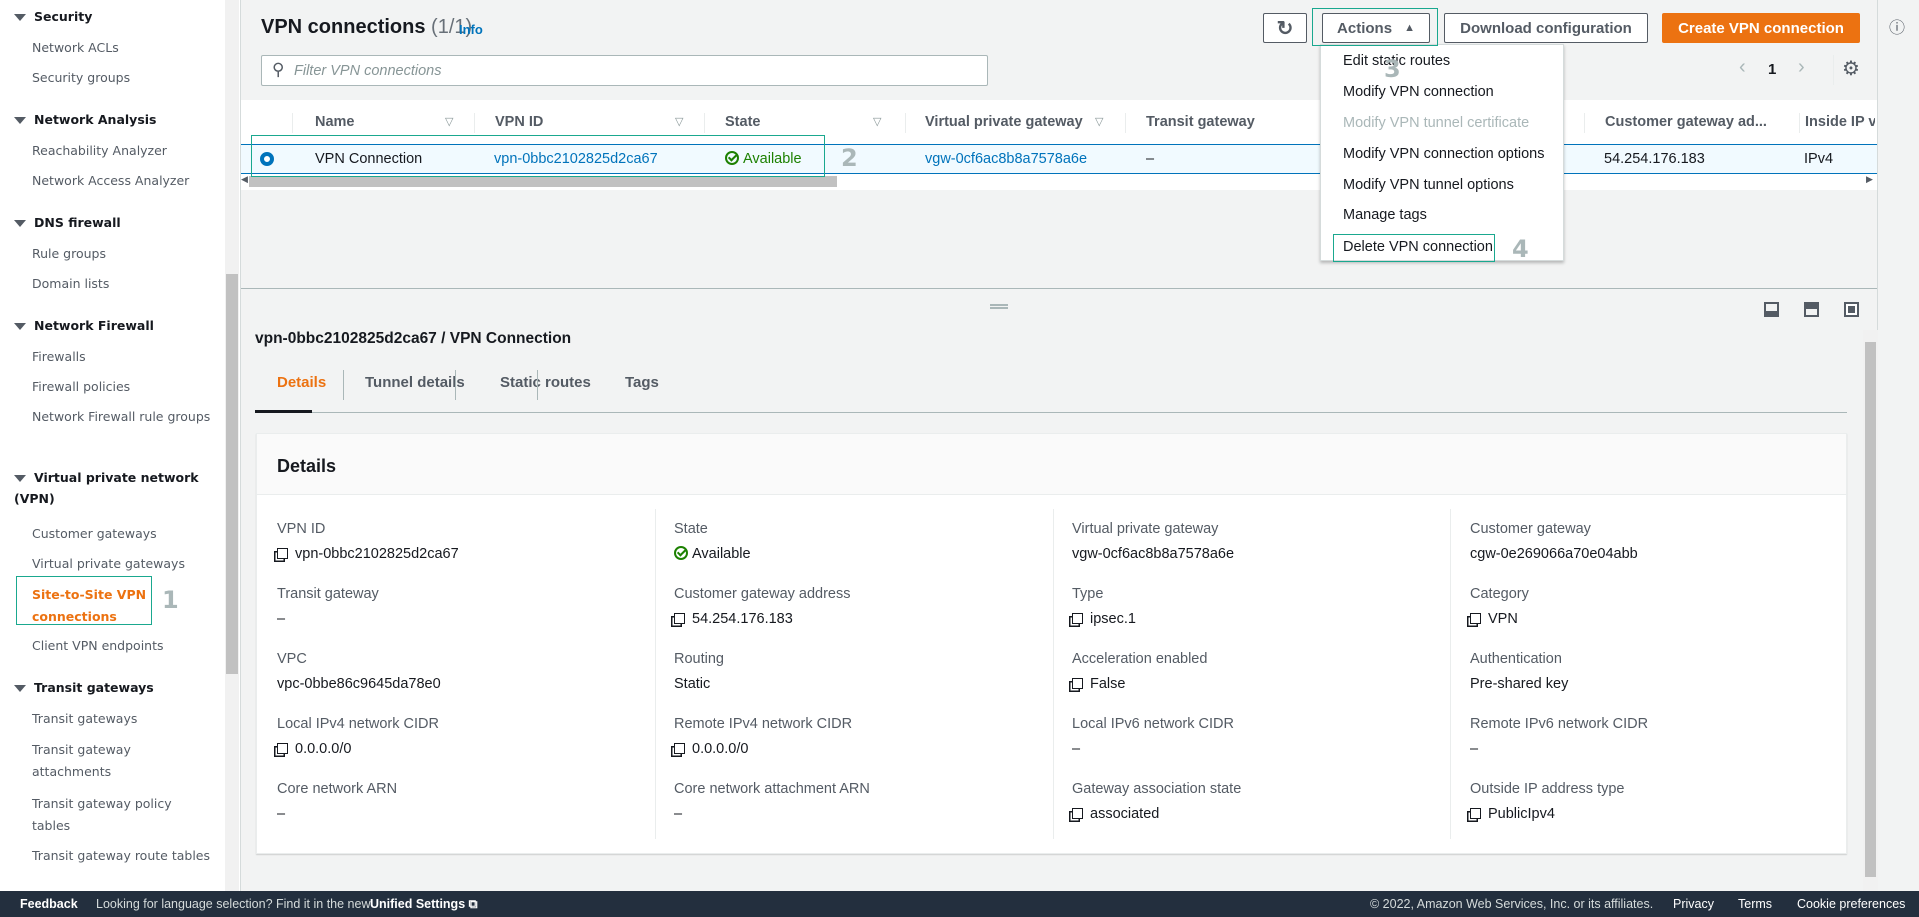 This screenshot has width=1919, height=917. What do you see at coordinates (1761, 28) in the screenshot?
I see `create-vpn-connection-button: Create VPN connection` at bounding box center [1761, 28].